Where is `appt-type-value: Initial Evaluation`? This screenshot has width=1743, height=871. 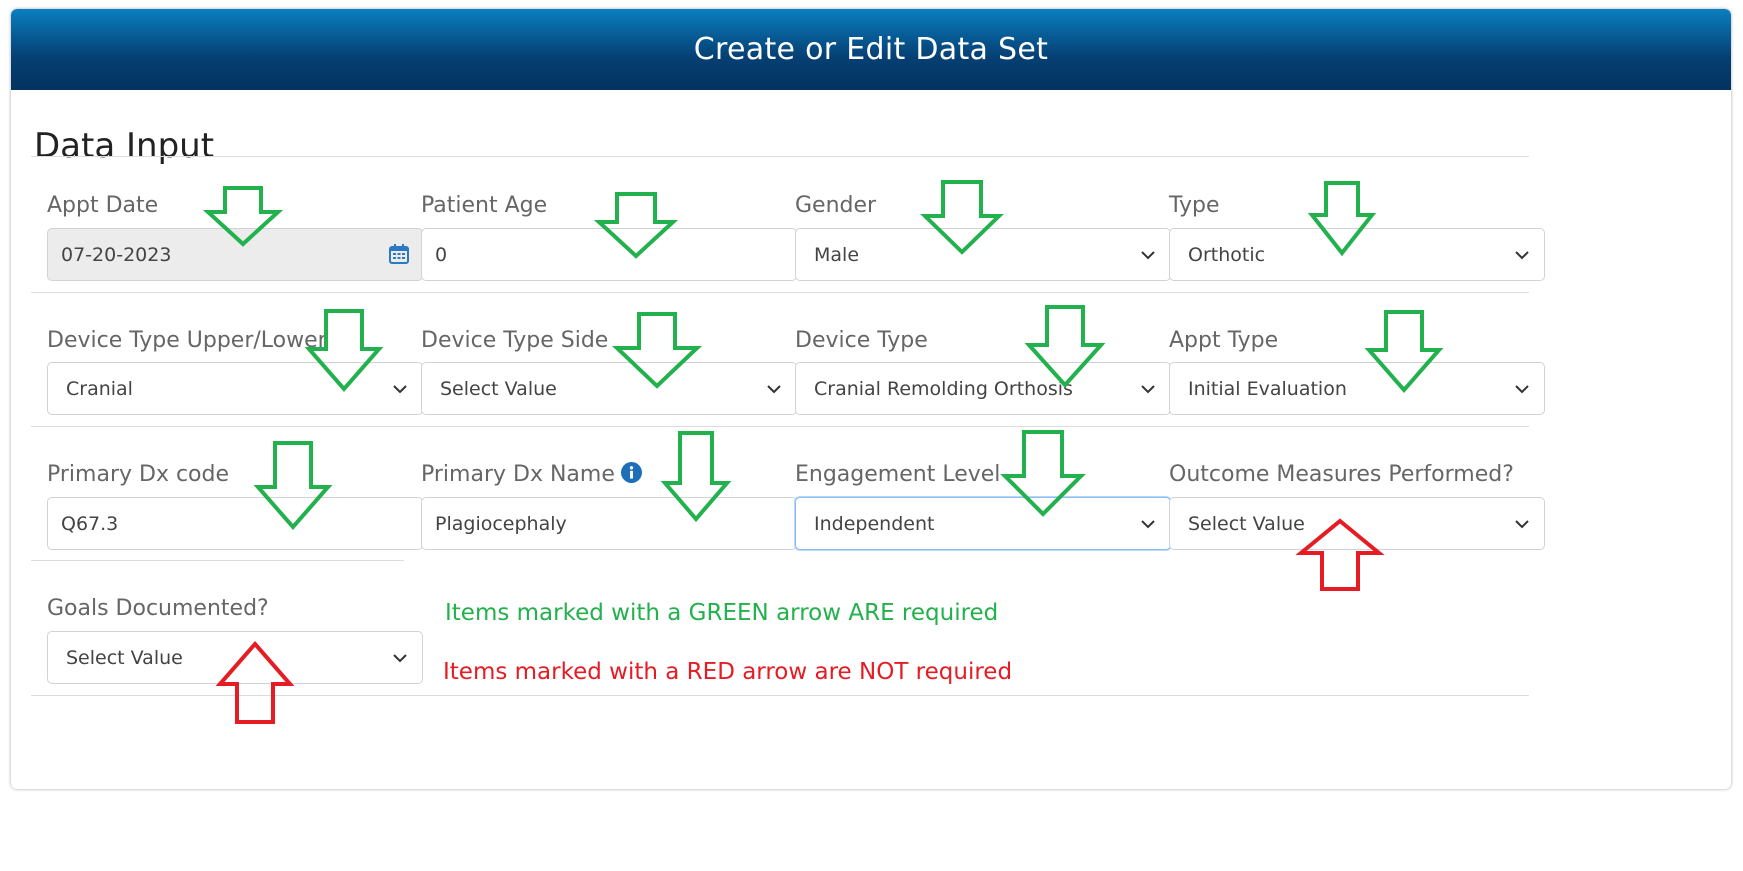
appt-type-value: Initial Evaluation is located at coordinates (1267, 388).